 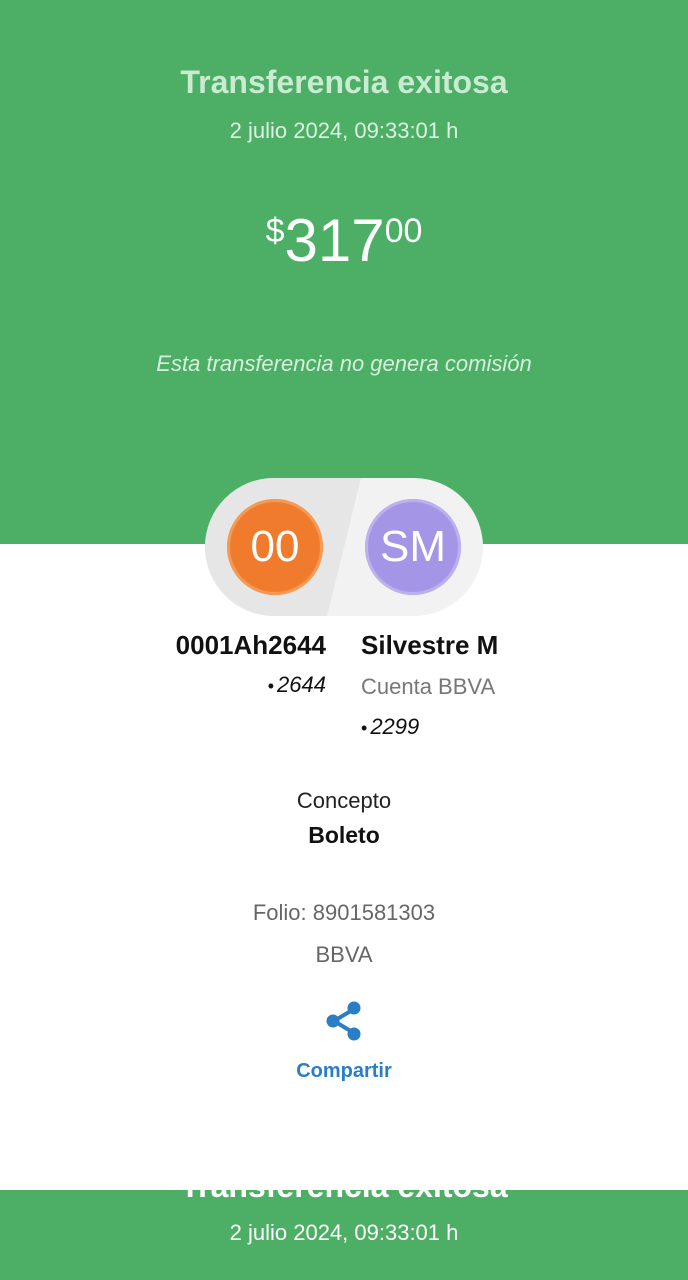 What do you see at coordinates (344, 912) in the screenshot?
I see `folio-number: Folio: 8901581303` at bounding box center [344, 912].